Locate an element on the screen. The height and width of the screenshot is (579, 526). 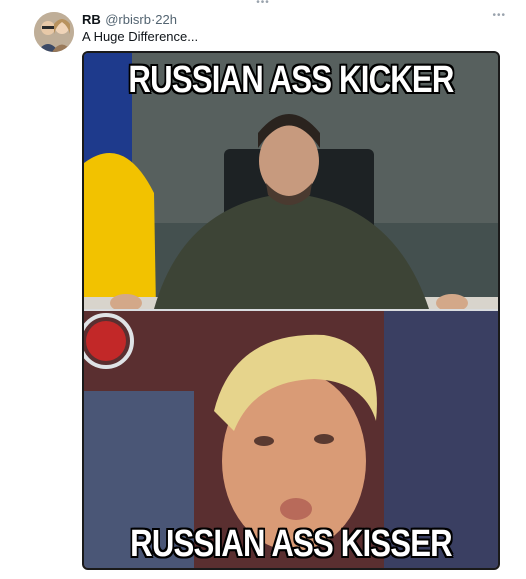
more-options-icon: ••• is located at coordinates (499, 15).